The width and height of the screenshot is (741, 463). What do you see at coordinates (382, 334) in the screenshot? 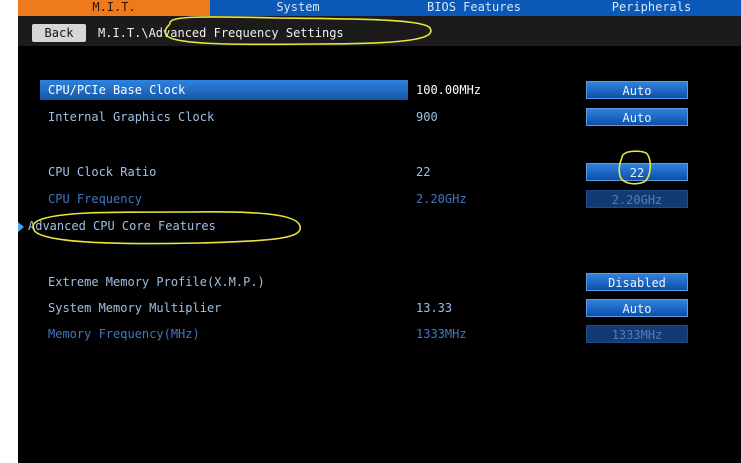
I see `setting-row-memory-frequency: Memory Frequency(MHz) 1333MHz 1333MHz` at bounding box center [382, 334].